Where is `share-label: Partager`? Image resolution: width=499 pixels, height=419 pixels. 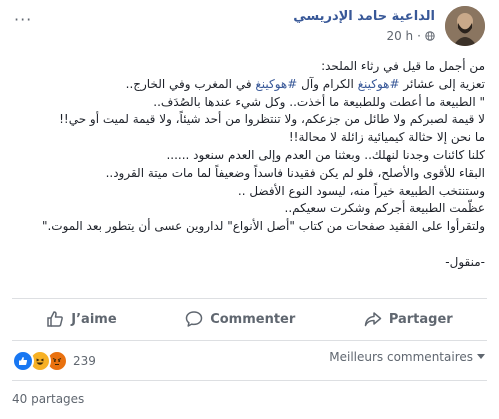 share-label: Partager is located at coordinates (420, 319).